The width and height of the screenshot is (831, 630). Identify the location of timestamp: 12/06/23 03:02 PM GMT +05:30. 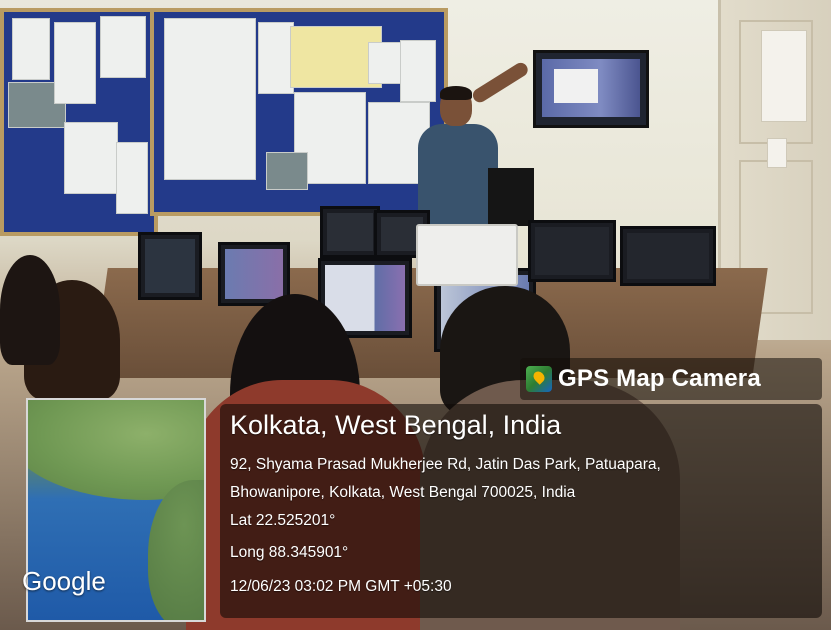
(341, 586).